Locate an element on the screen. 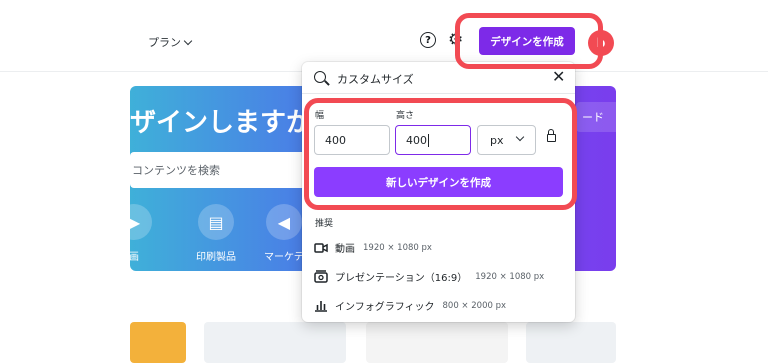 The height and width of the screenshot is (363, 768). plan-menu: プラン is located at coordinates (170, 42).